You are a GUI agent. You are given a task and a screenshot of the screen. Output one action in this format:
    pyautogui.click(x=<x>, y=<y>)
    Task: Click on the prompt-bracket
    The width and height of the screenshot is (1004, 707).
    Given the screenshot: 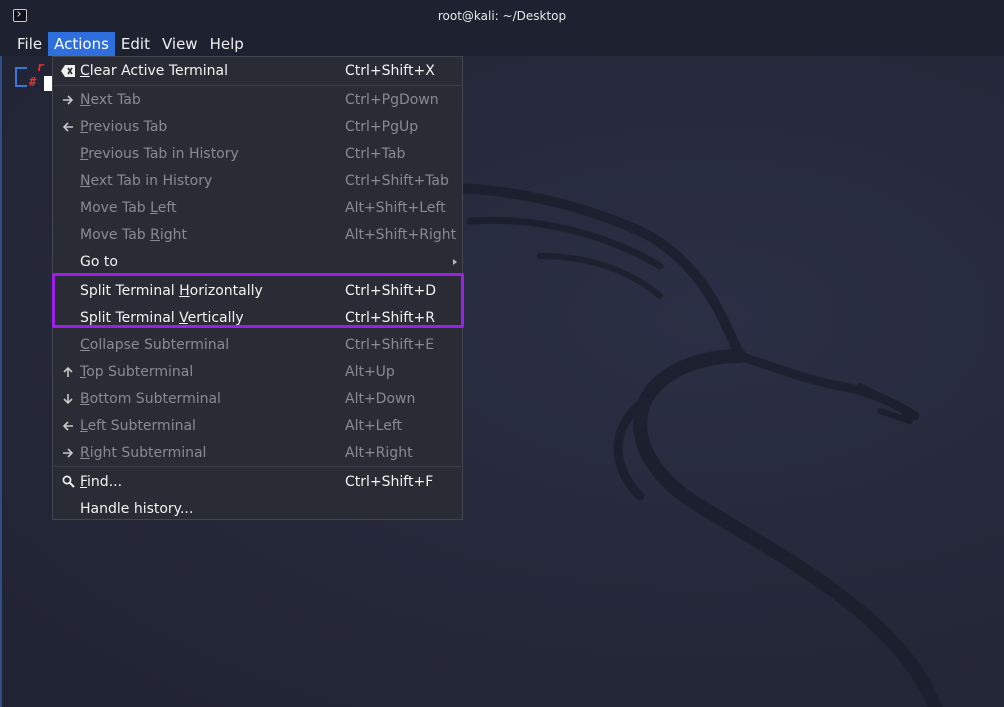 What is the action you would take?
    pyautogui.click(x=21, y=77)
    